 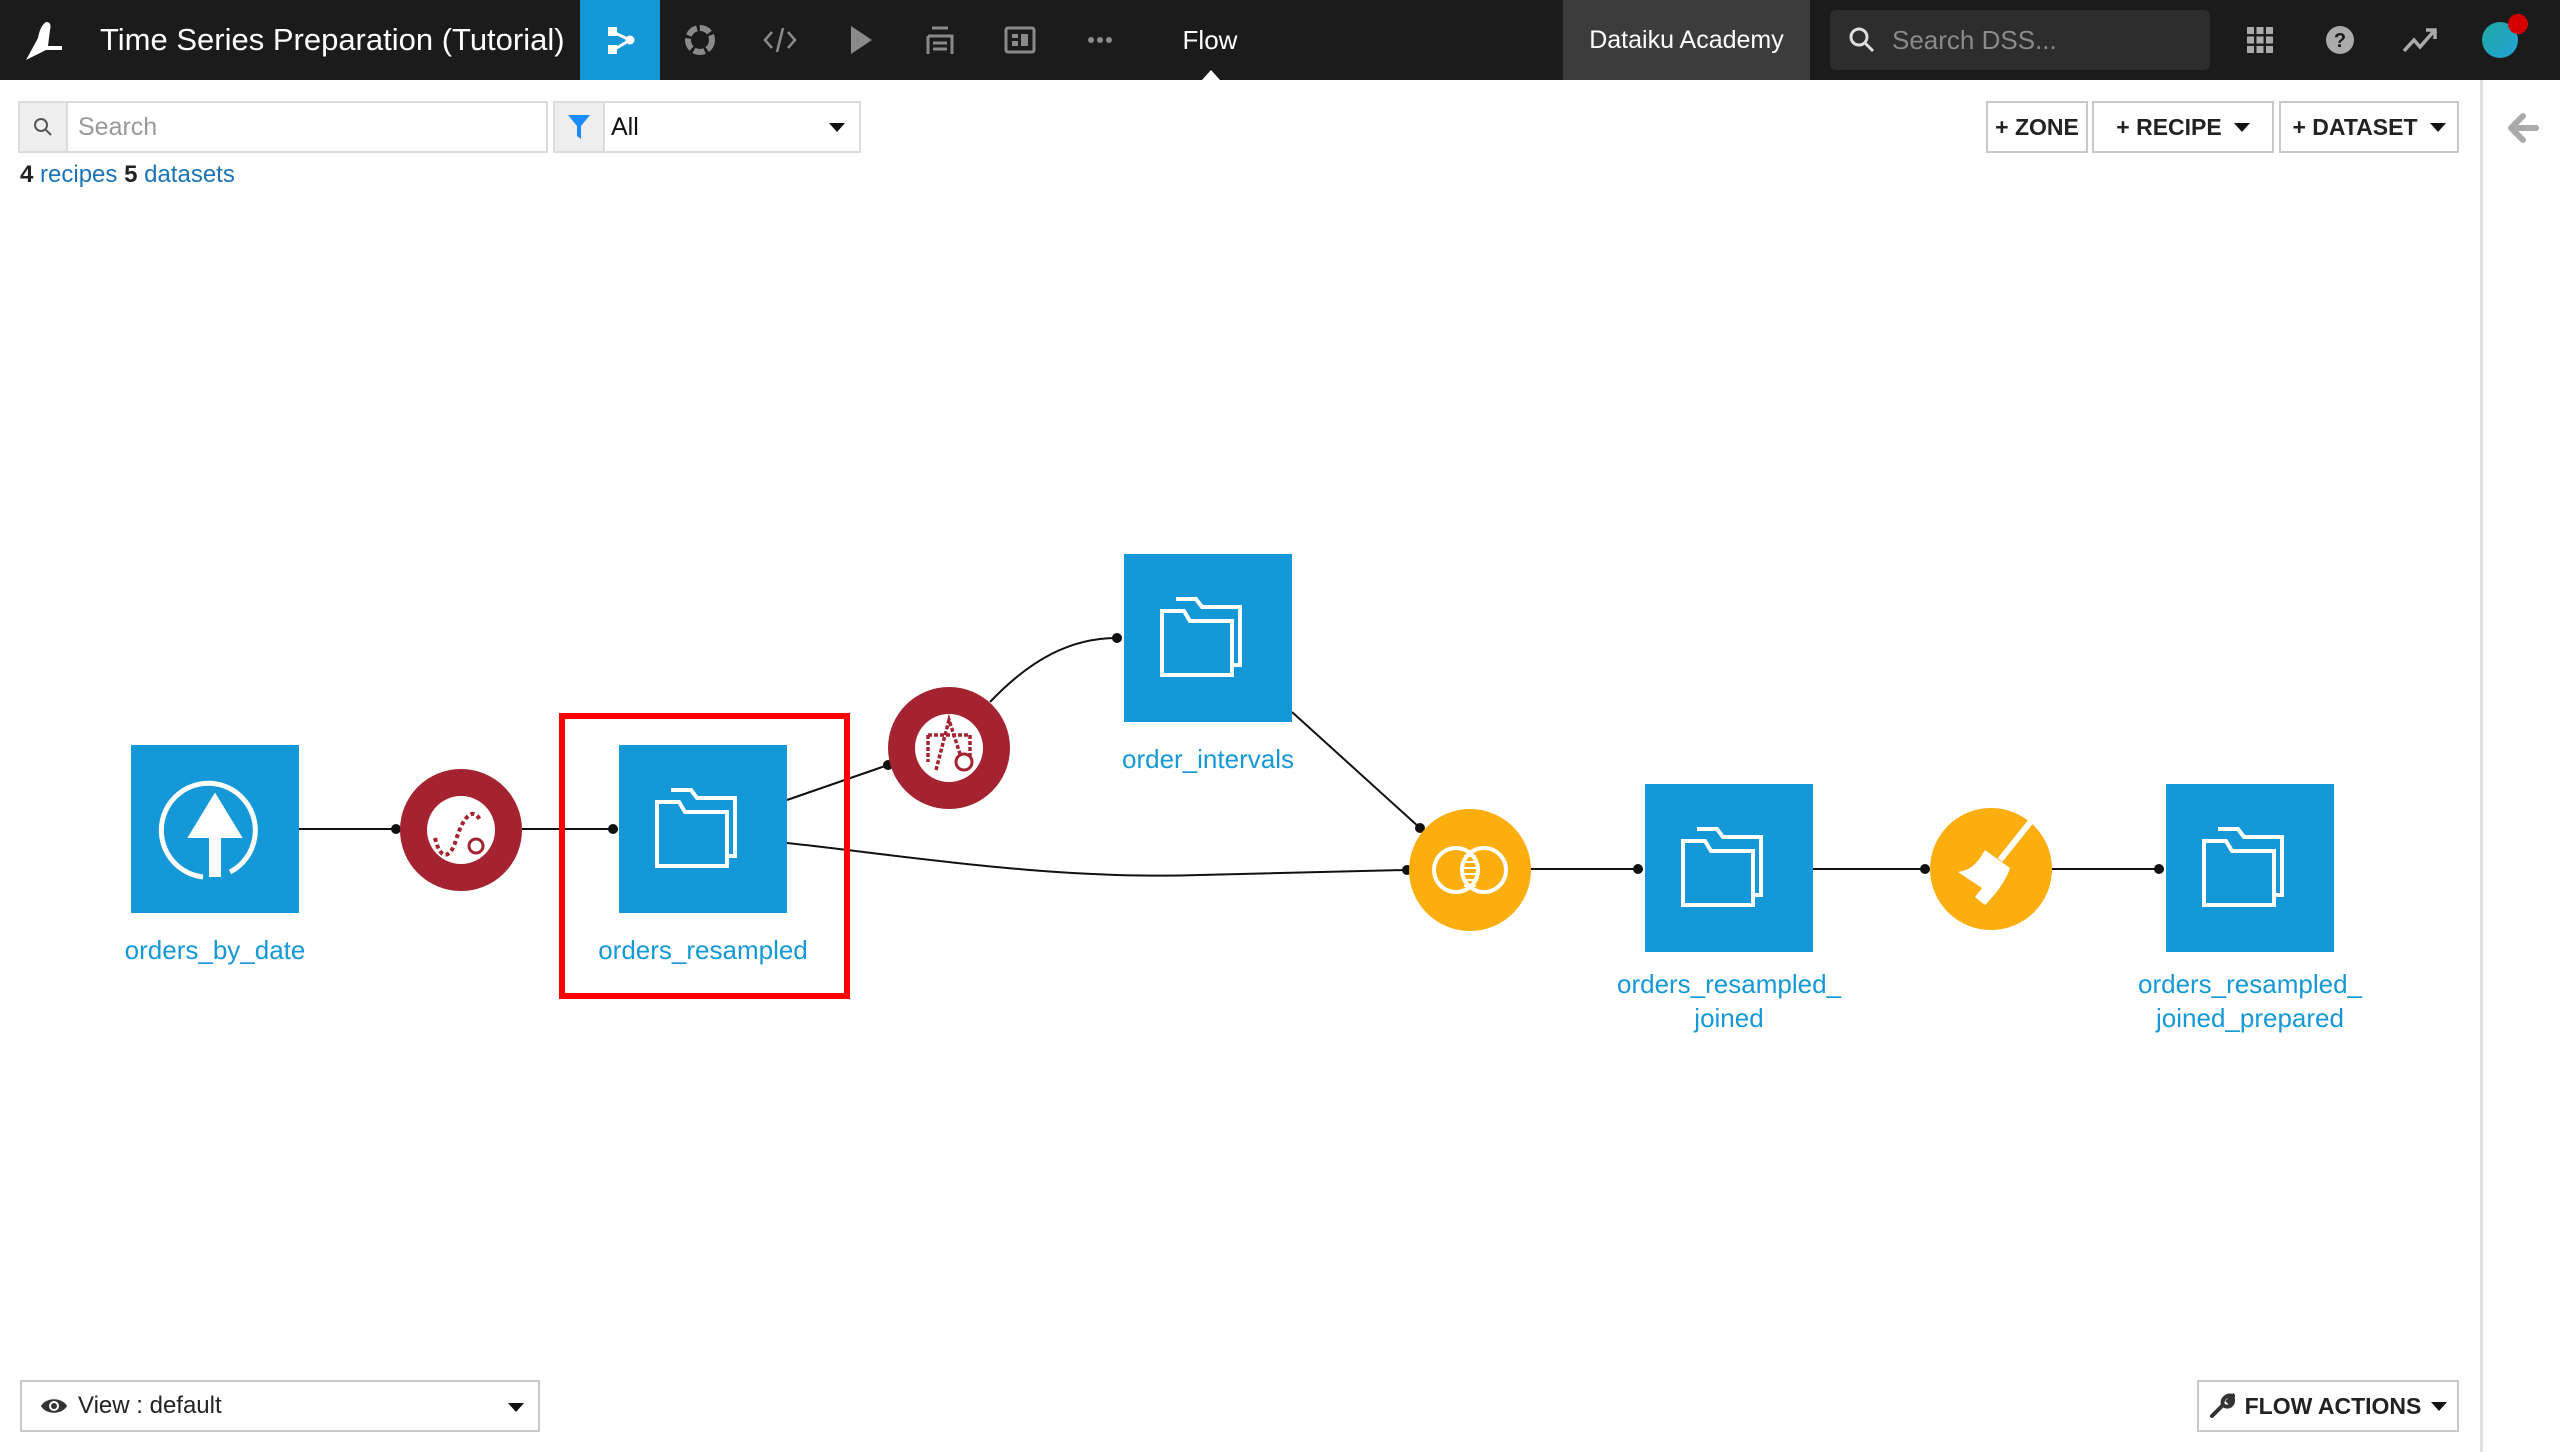 I want to click on nav-jobs-button, so click(x=860, y=40).